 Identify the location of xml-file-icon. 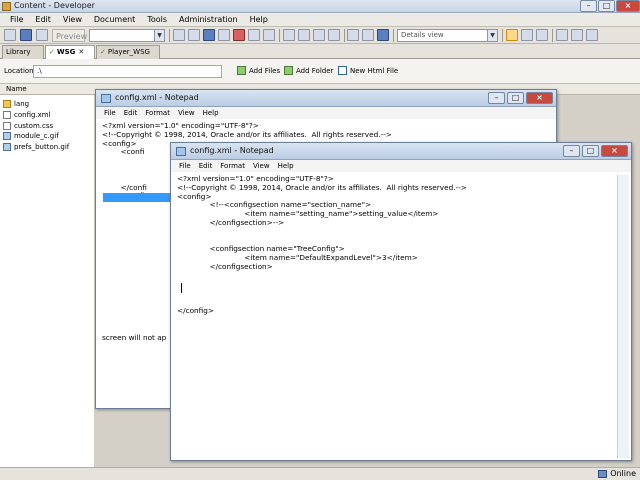
(7, 115).